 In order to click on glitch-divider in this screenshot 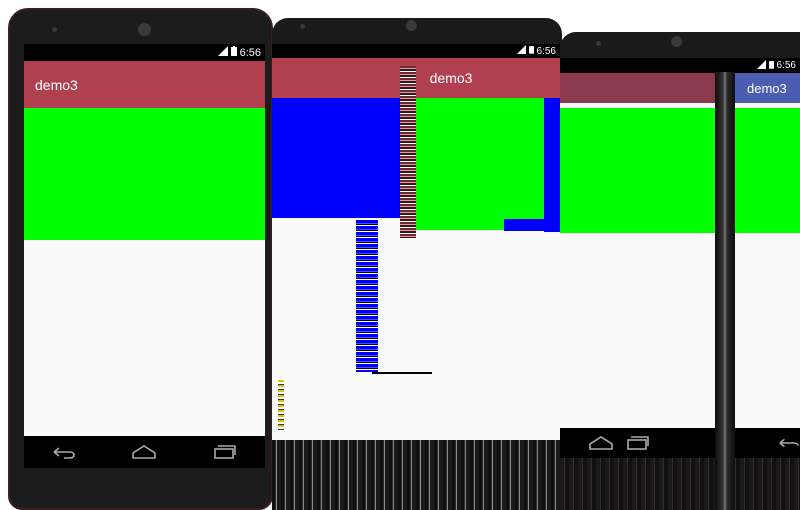, I will do `click(725, 291)`.